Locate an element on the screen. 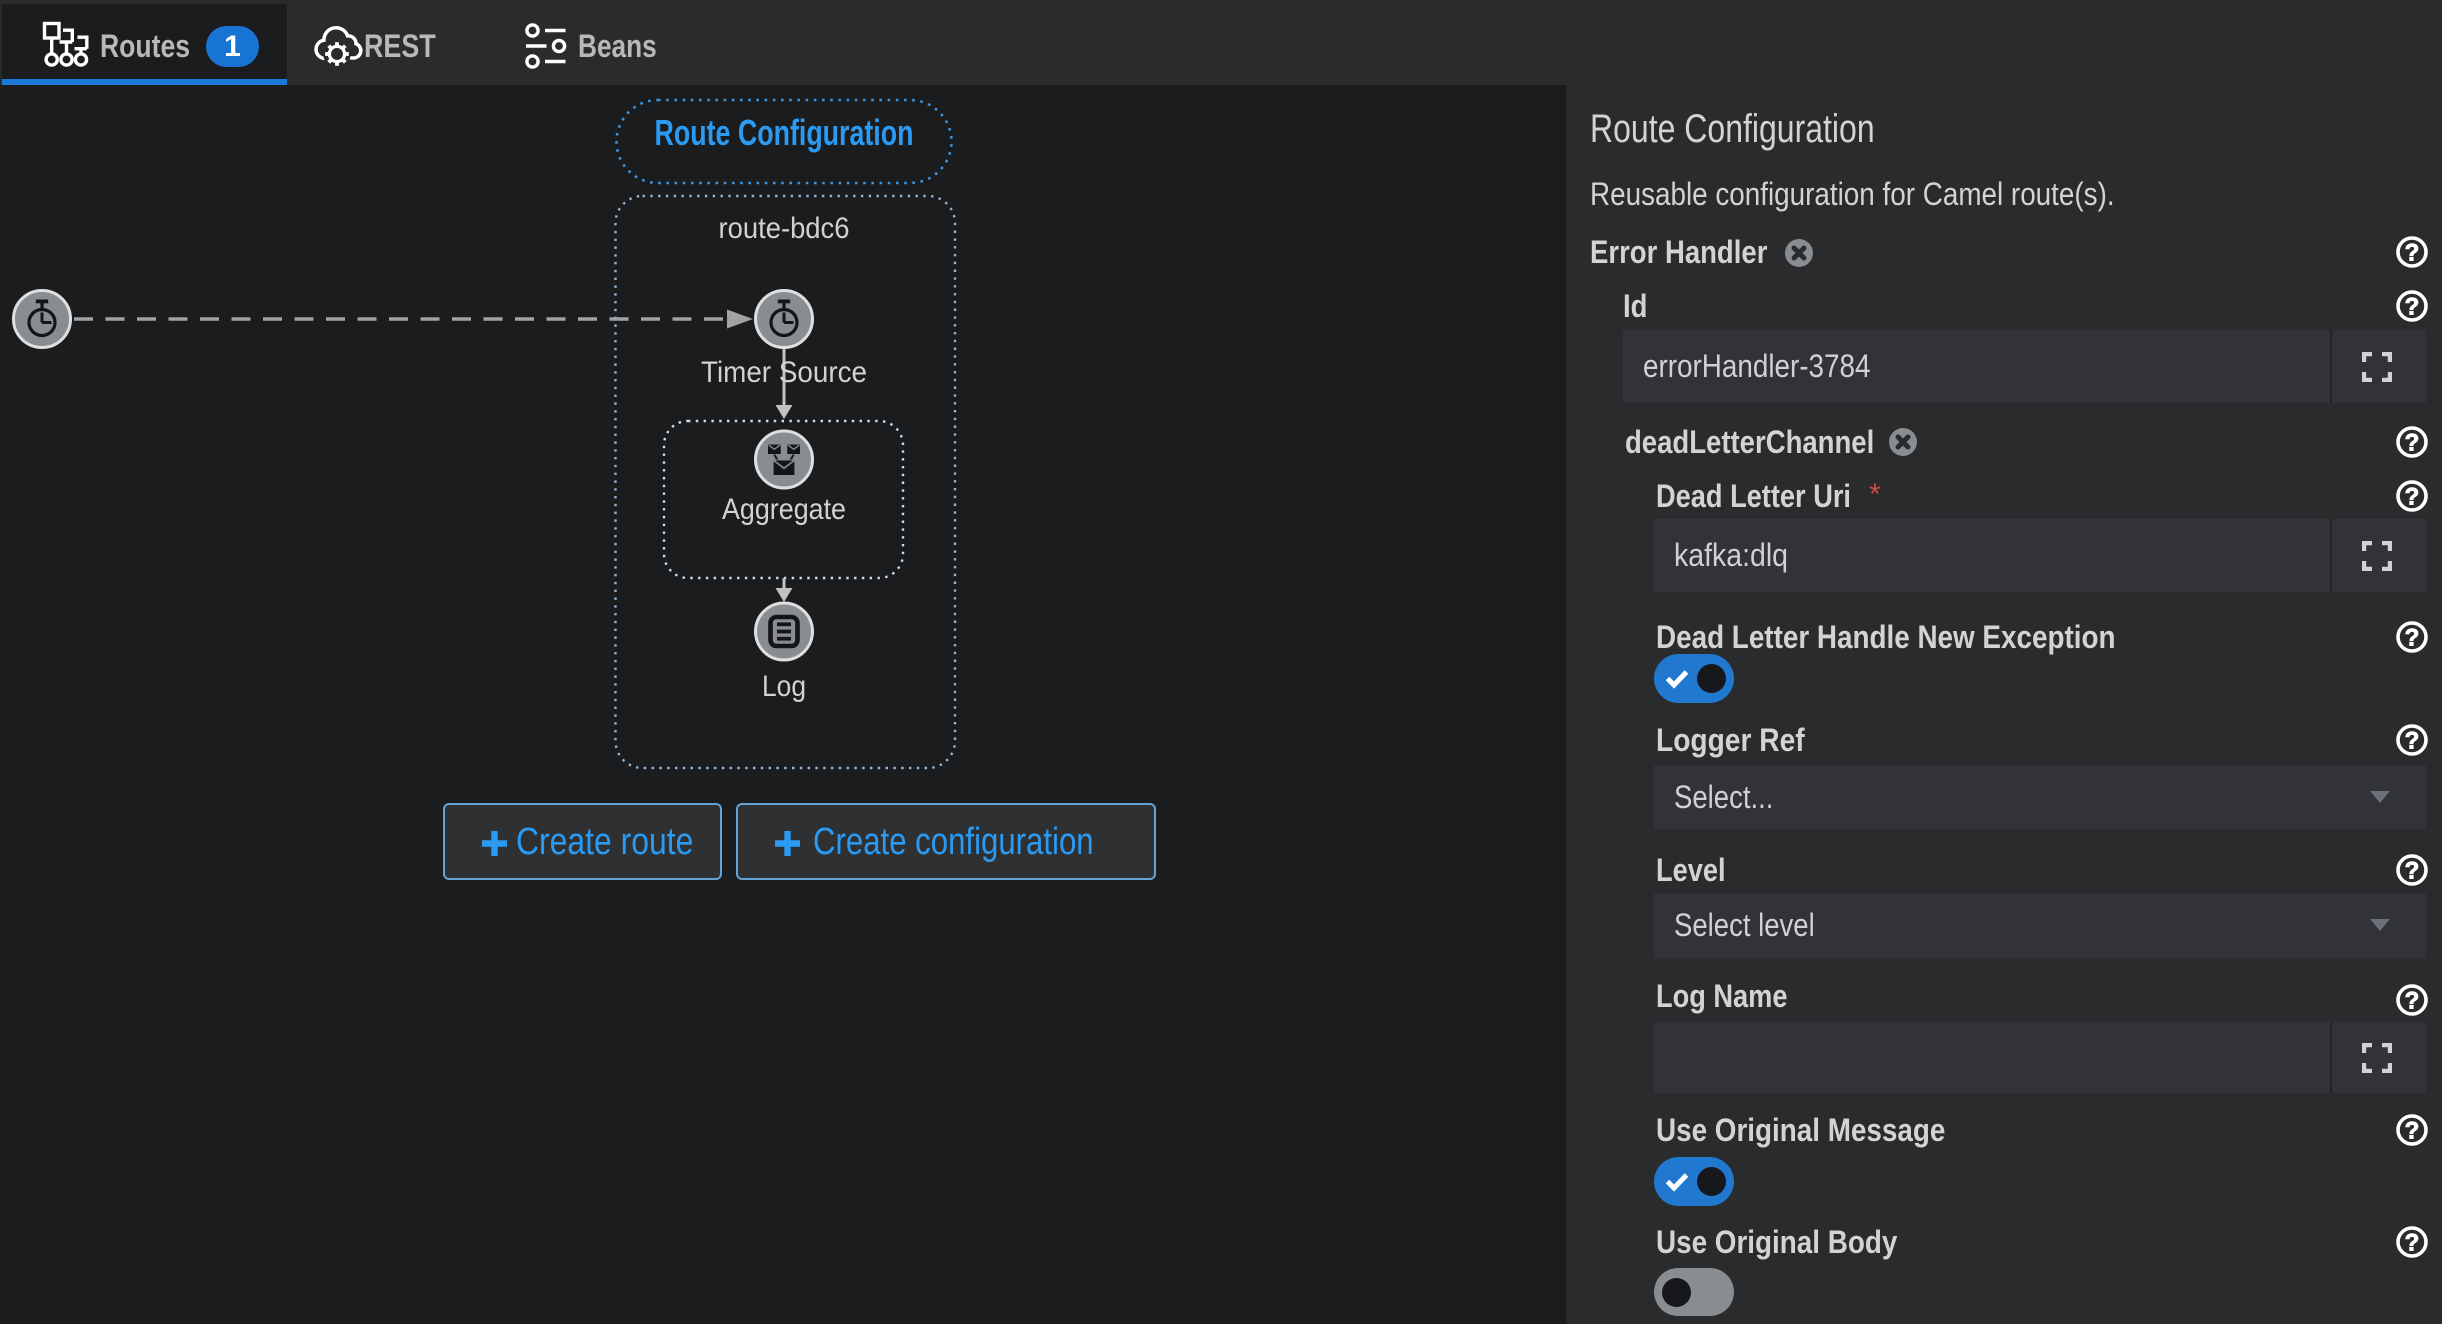 This screenshot has width=2442, height=1324. svg-text: route-bdc6 is located at coordinates (784, 228).